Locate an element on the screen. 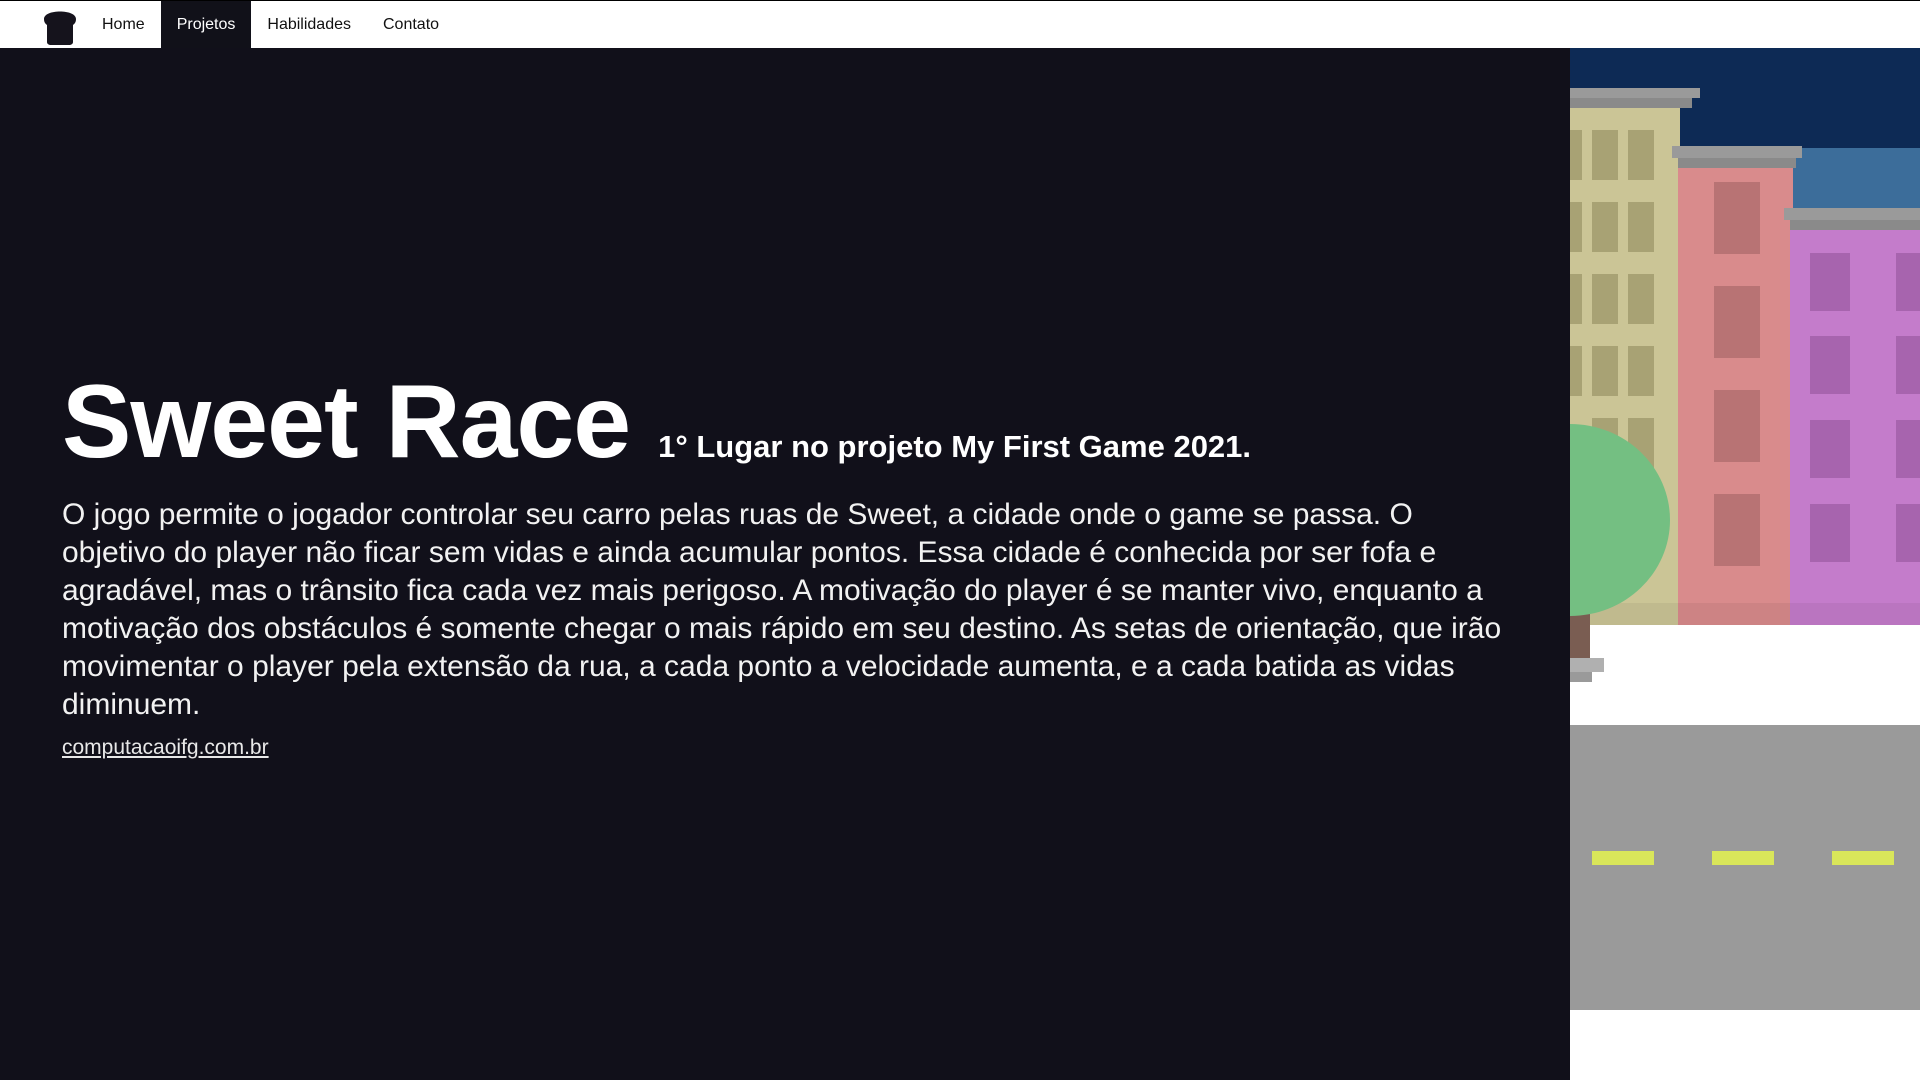 The width and height of the screenshot is (1920, 1085). sidewalk is located at coordinates (1745, 675).